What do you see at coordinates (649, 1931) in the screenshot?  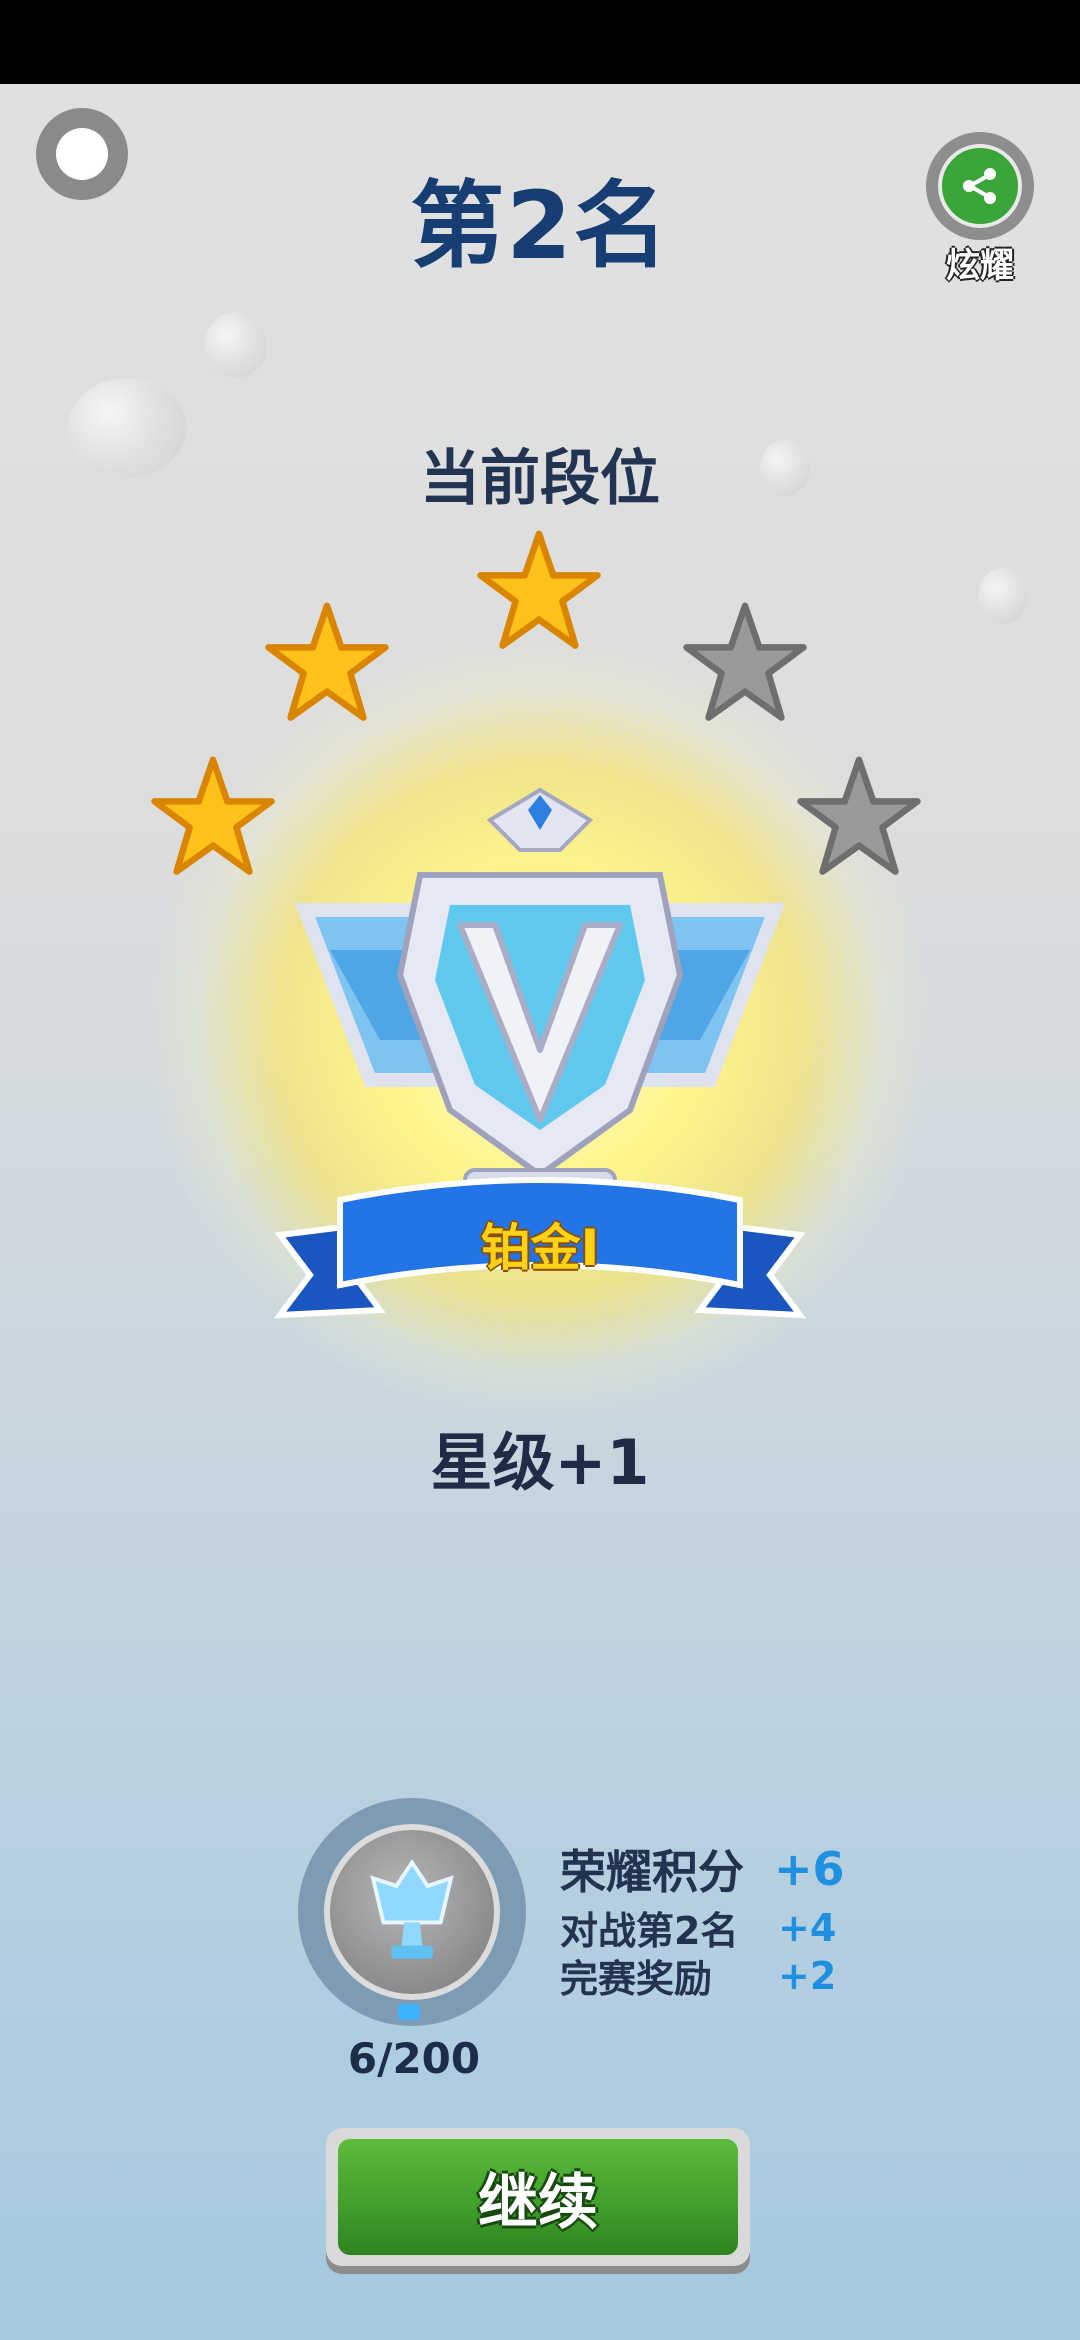 I see `score-label: 对战第2名` at bounding box center [649, 1931].